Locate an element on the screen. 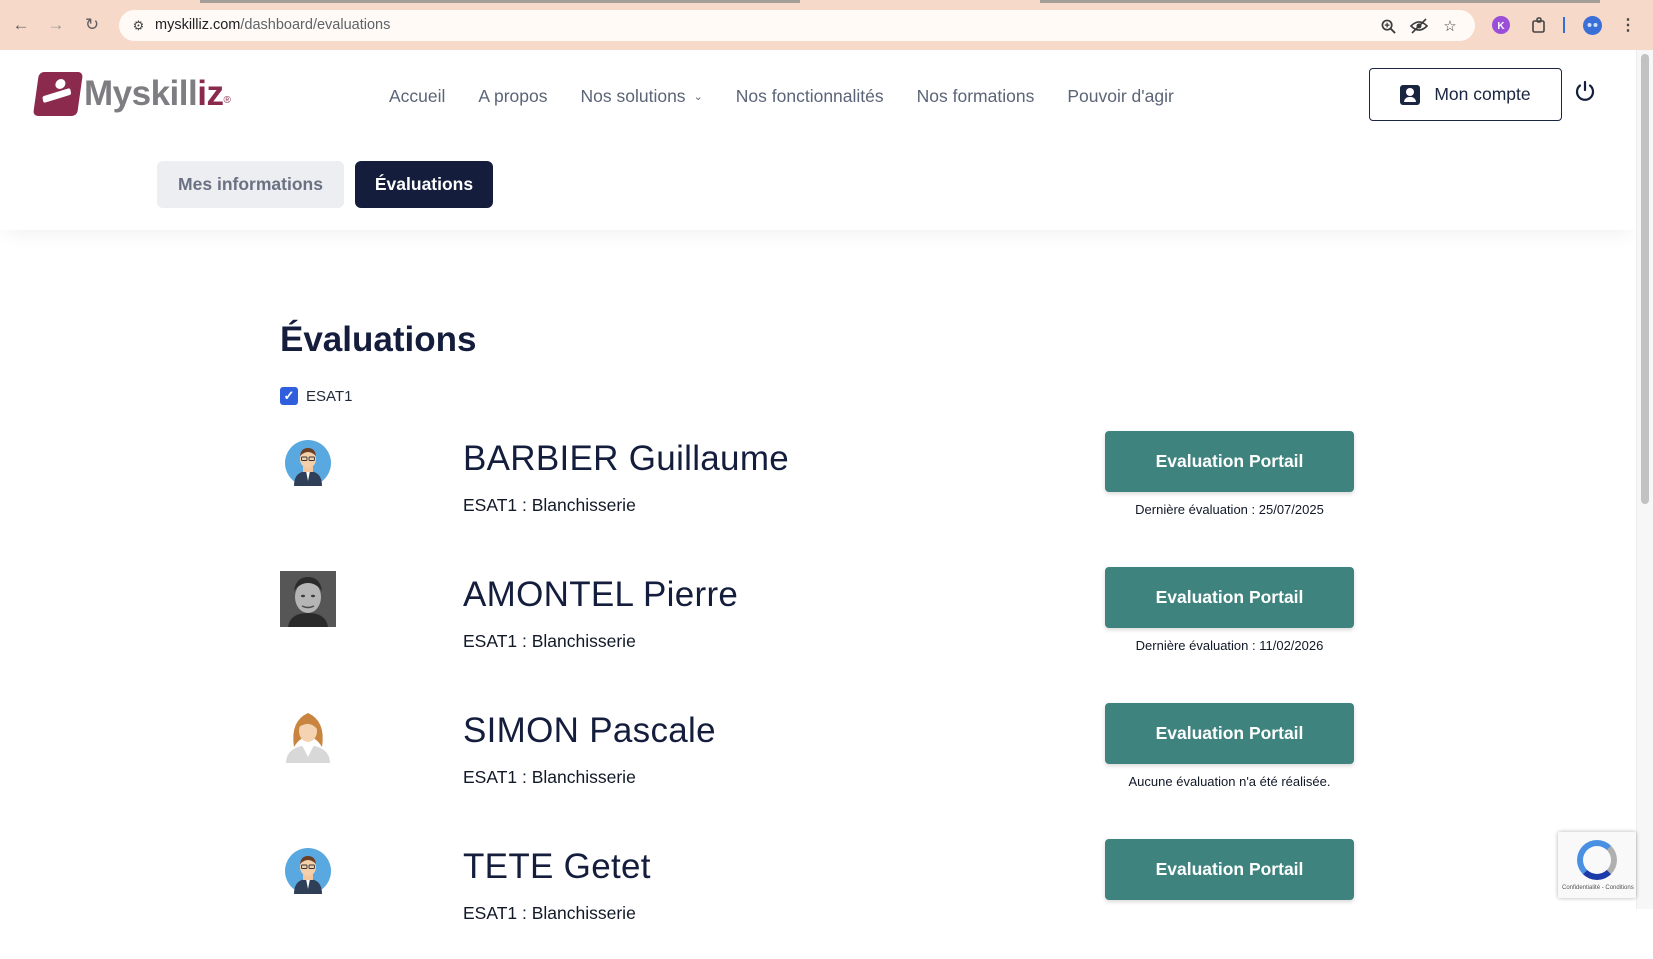 This screenshot has width=1653, height=959. nav-nos-solutions-label: Nos solutions is located at coordinates (633, 96).